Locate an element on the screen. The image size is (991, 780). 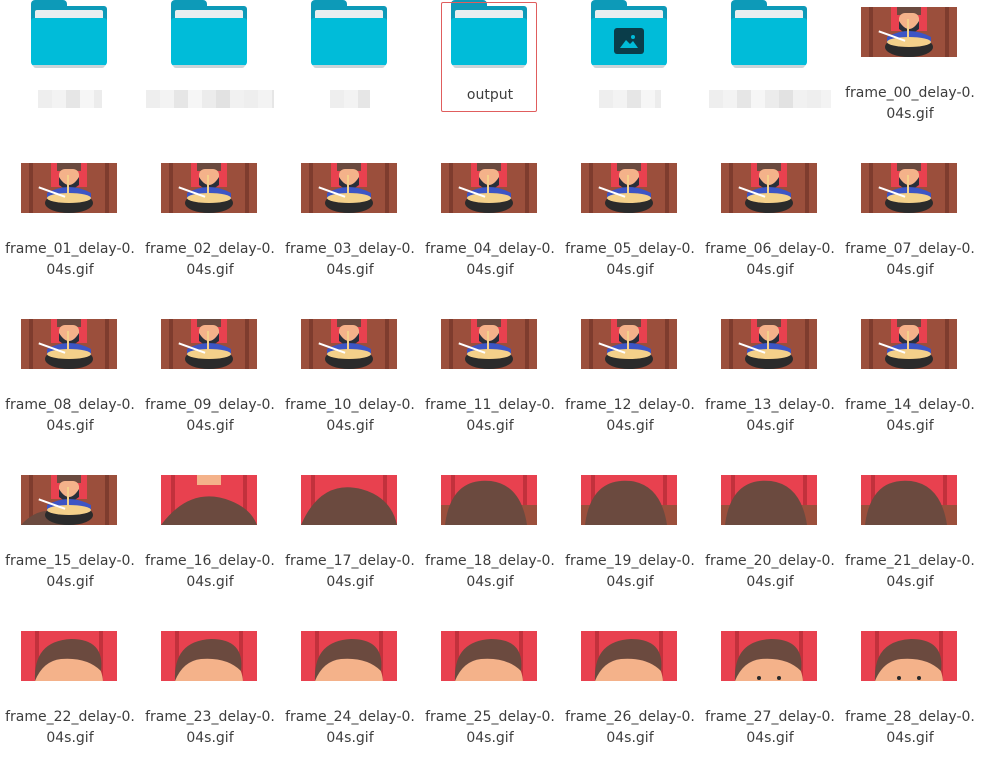
file-name: frame_10_delay-0. 04s.gif is located at coordinates (350, 415).